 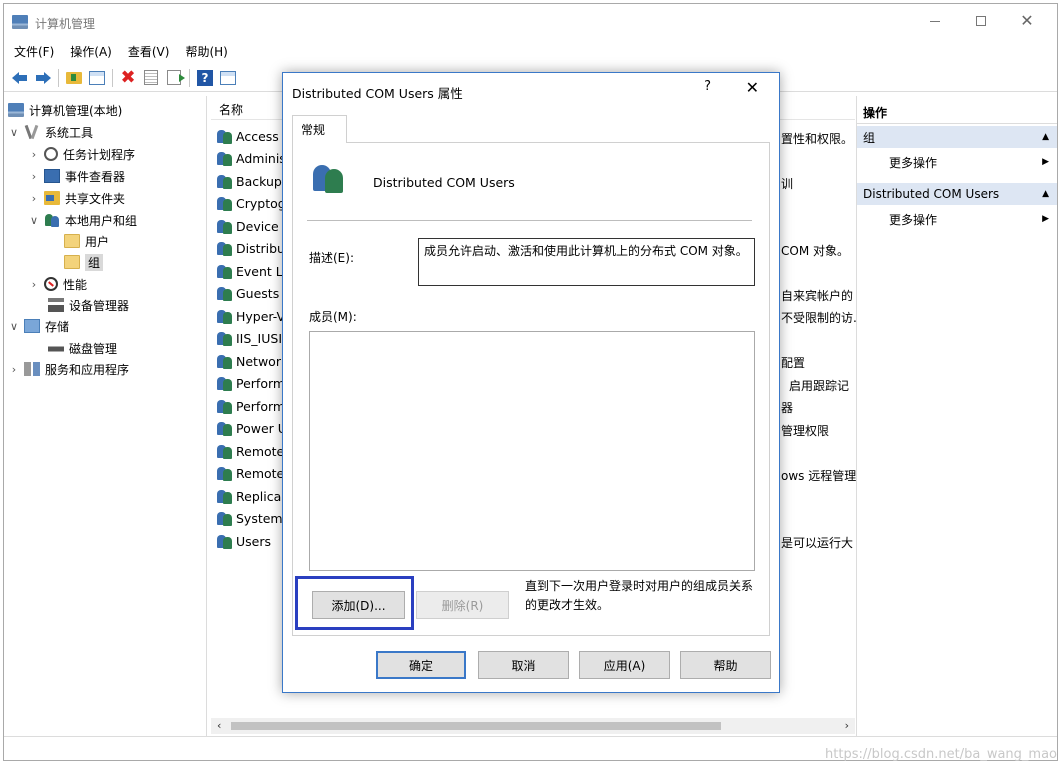 I want to click on group-name-label: Distribu, so click(x=260, y=248).